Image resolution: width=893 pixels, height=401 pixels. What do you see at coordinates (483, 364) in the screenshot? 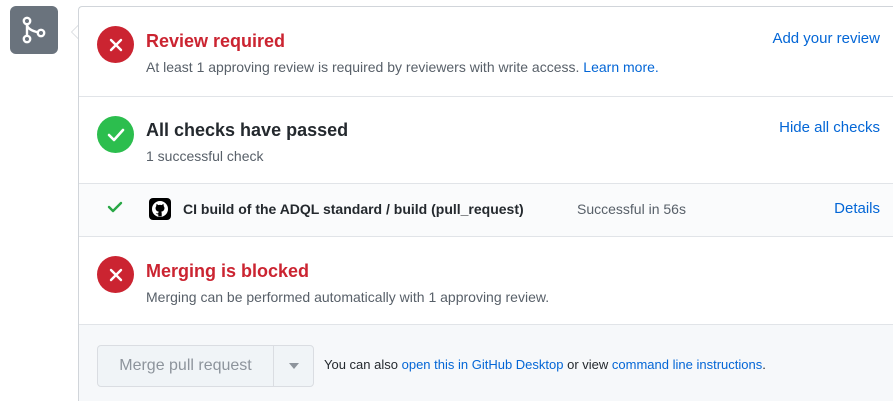
I see `github-desktop-link: open this in GitHub Desktop` at bounding box center [483, 364].